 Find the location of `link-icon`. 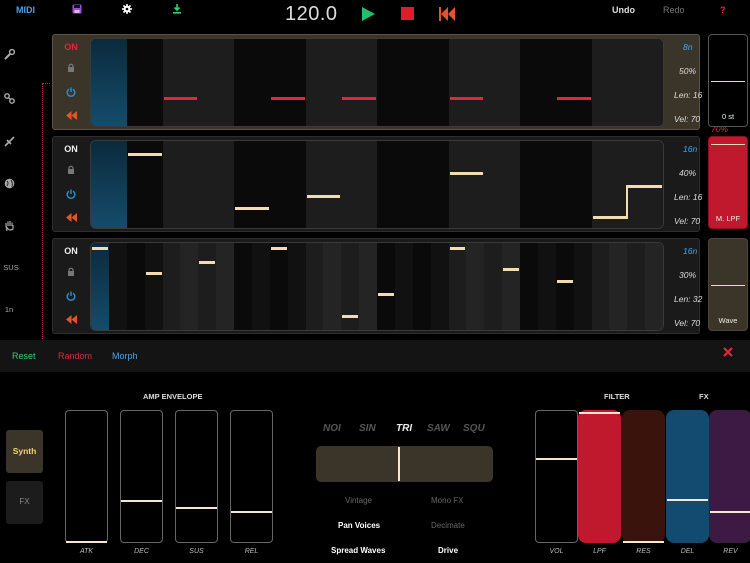

link-icon is located at coordinates (9, 98).